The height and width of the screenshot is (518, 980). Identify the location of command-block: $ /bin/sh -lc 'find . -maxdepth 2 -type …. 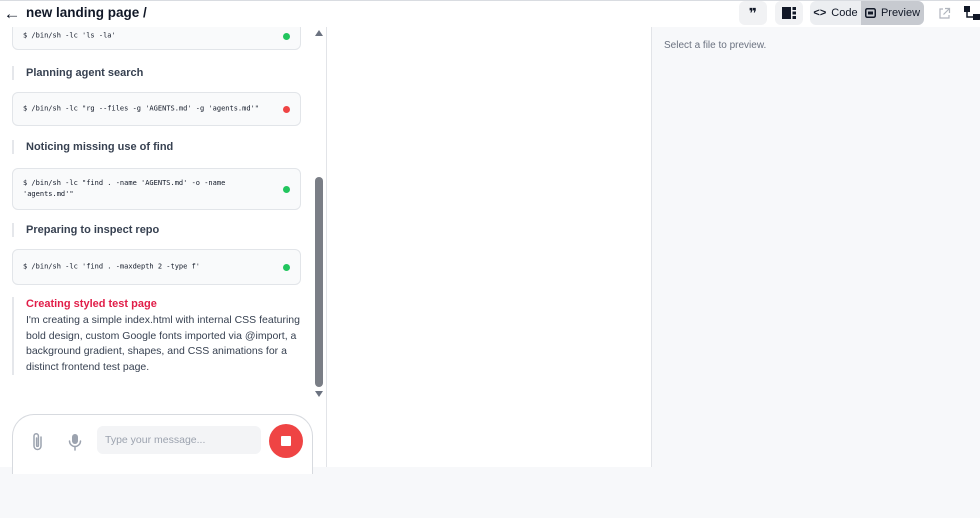
(156, 267).